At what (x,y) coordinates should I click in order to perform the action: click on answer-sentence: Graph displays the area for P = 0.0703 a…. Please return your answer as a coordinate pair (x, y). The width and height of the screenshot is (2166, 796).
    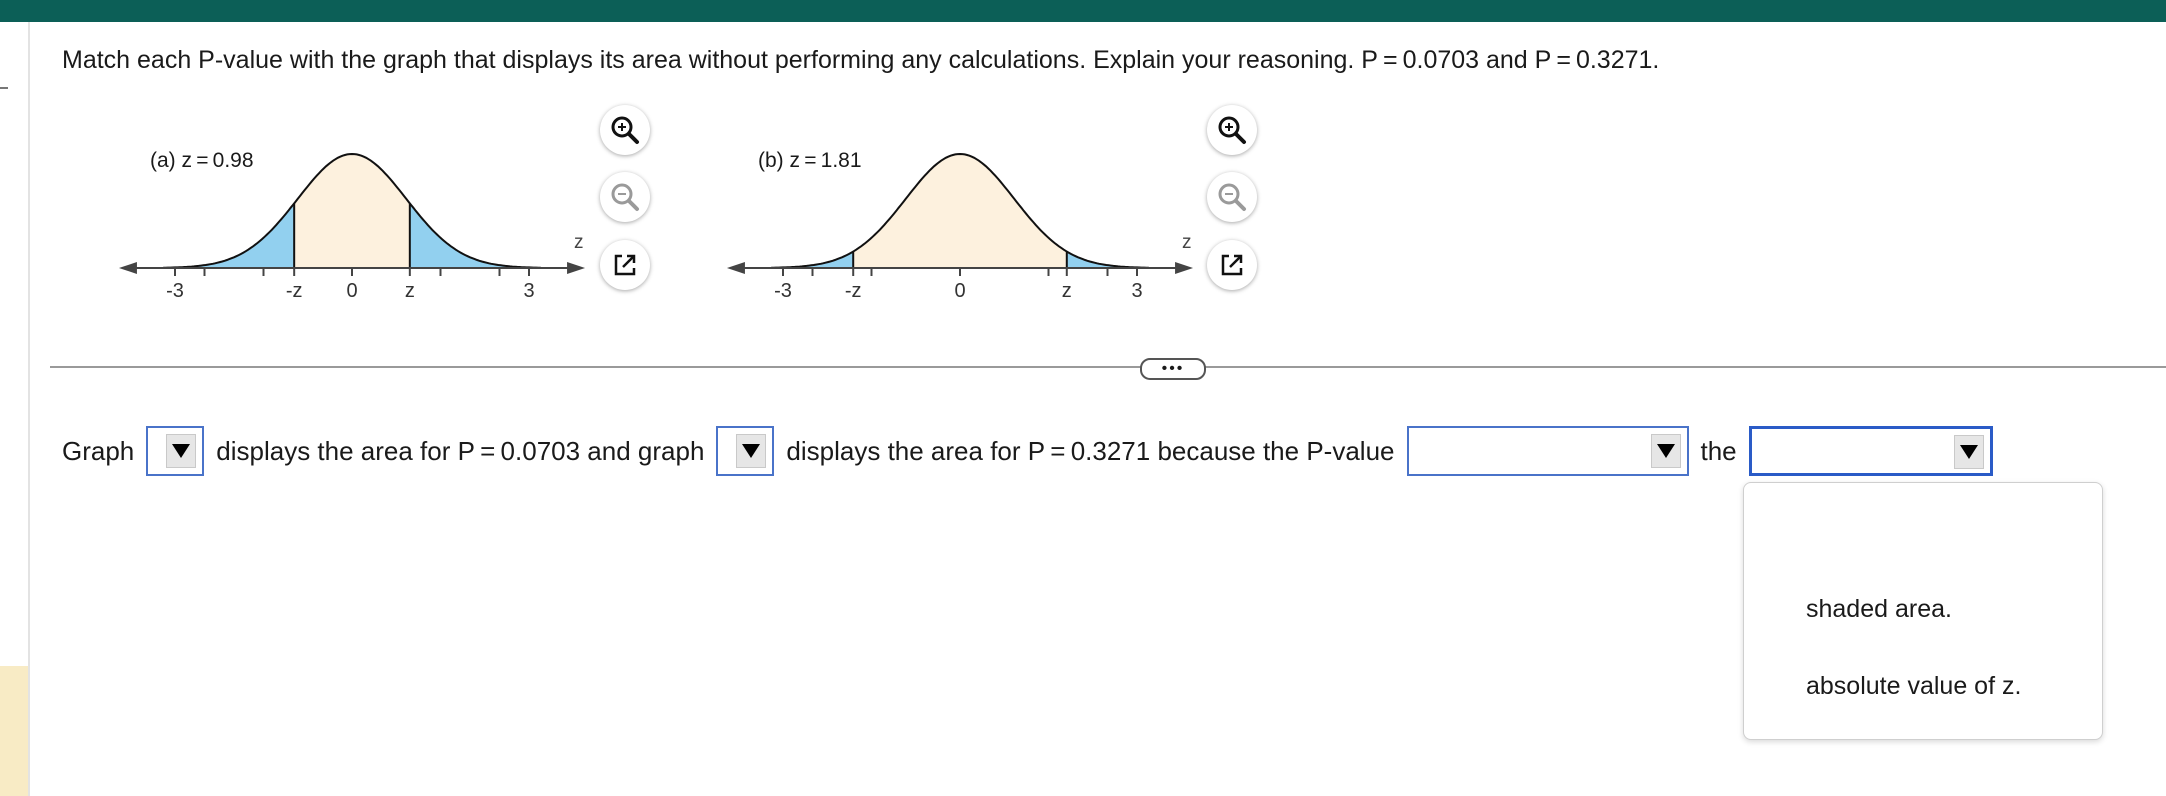
    Looking at the image, I should click on (1027, 451).